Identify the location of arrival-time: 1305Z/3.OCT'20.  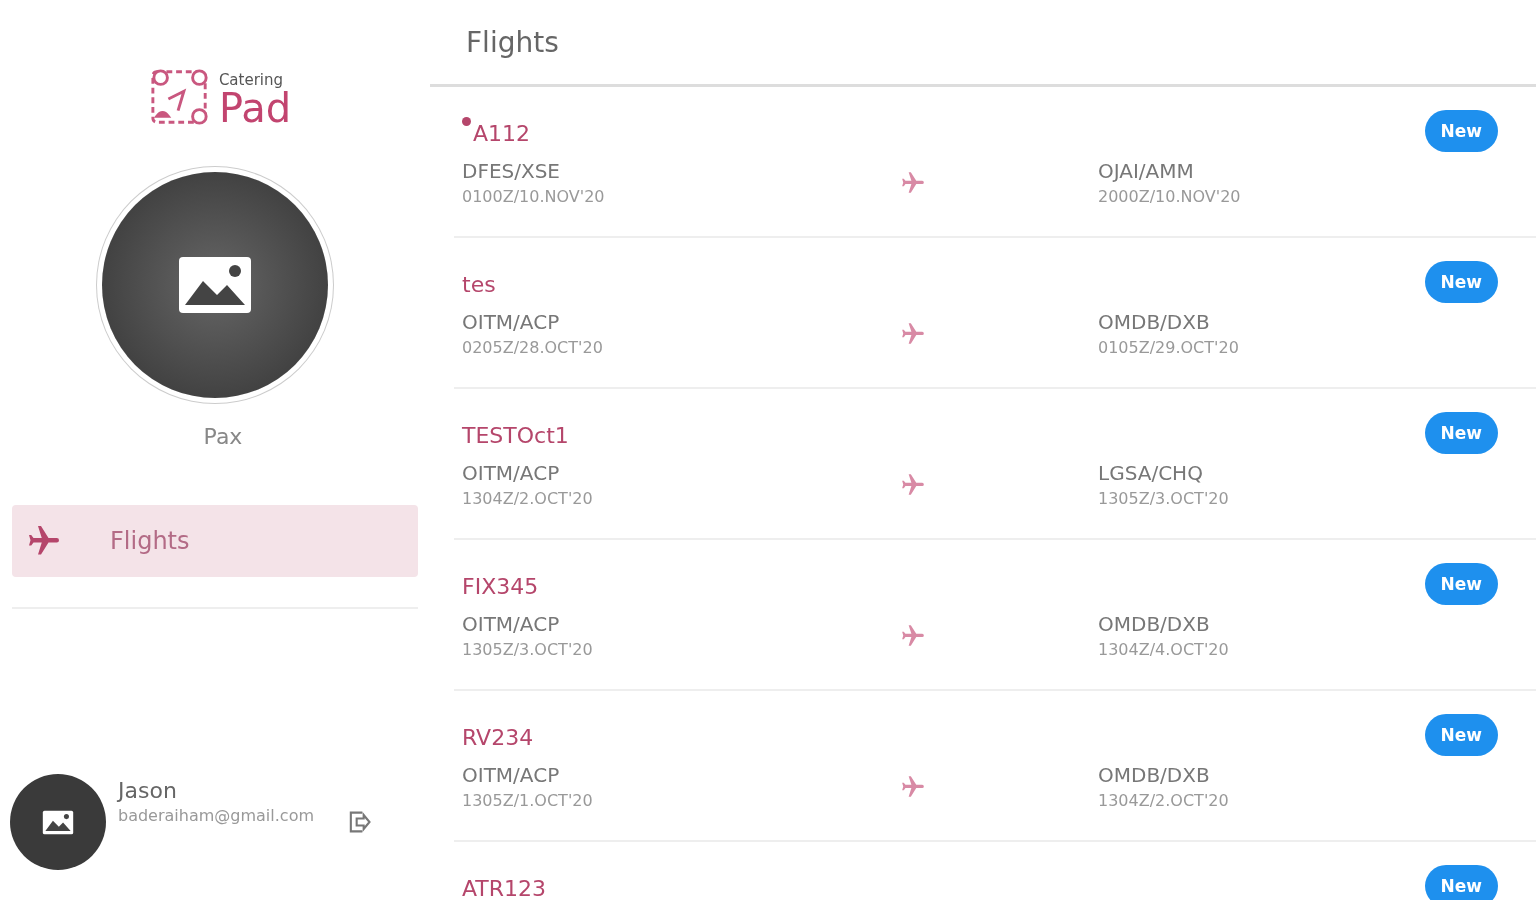
(1164, 498).